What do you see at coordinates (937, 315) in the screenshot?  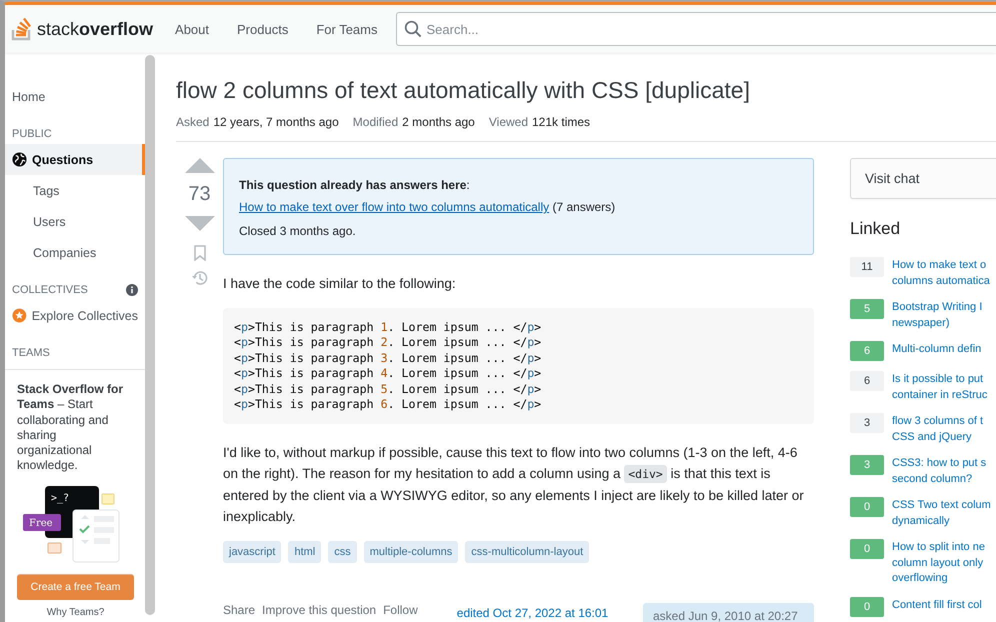 I see `linked-question-link: Bootstrap Writing I newspaper)` at bounding box center [937, 315].